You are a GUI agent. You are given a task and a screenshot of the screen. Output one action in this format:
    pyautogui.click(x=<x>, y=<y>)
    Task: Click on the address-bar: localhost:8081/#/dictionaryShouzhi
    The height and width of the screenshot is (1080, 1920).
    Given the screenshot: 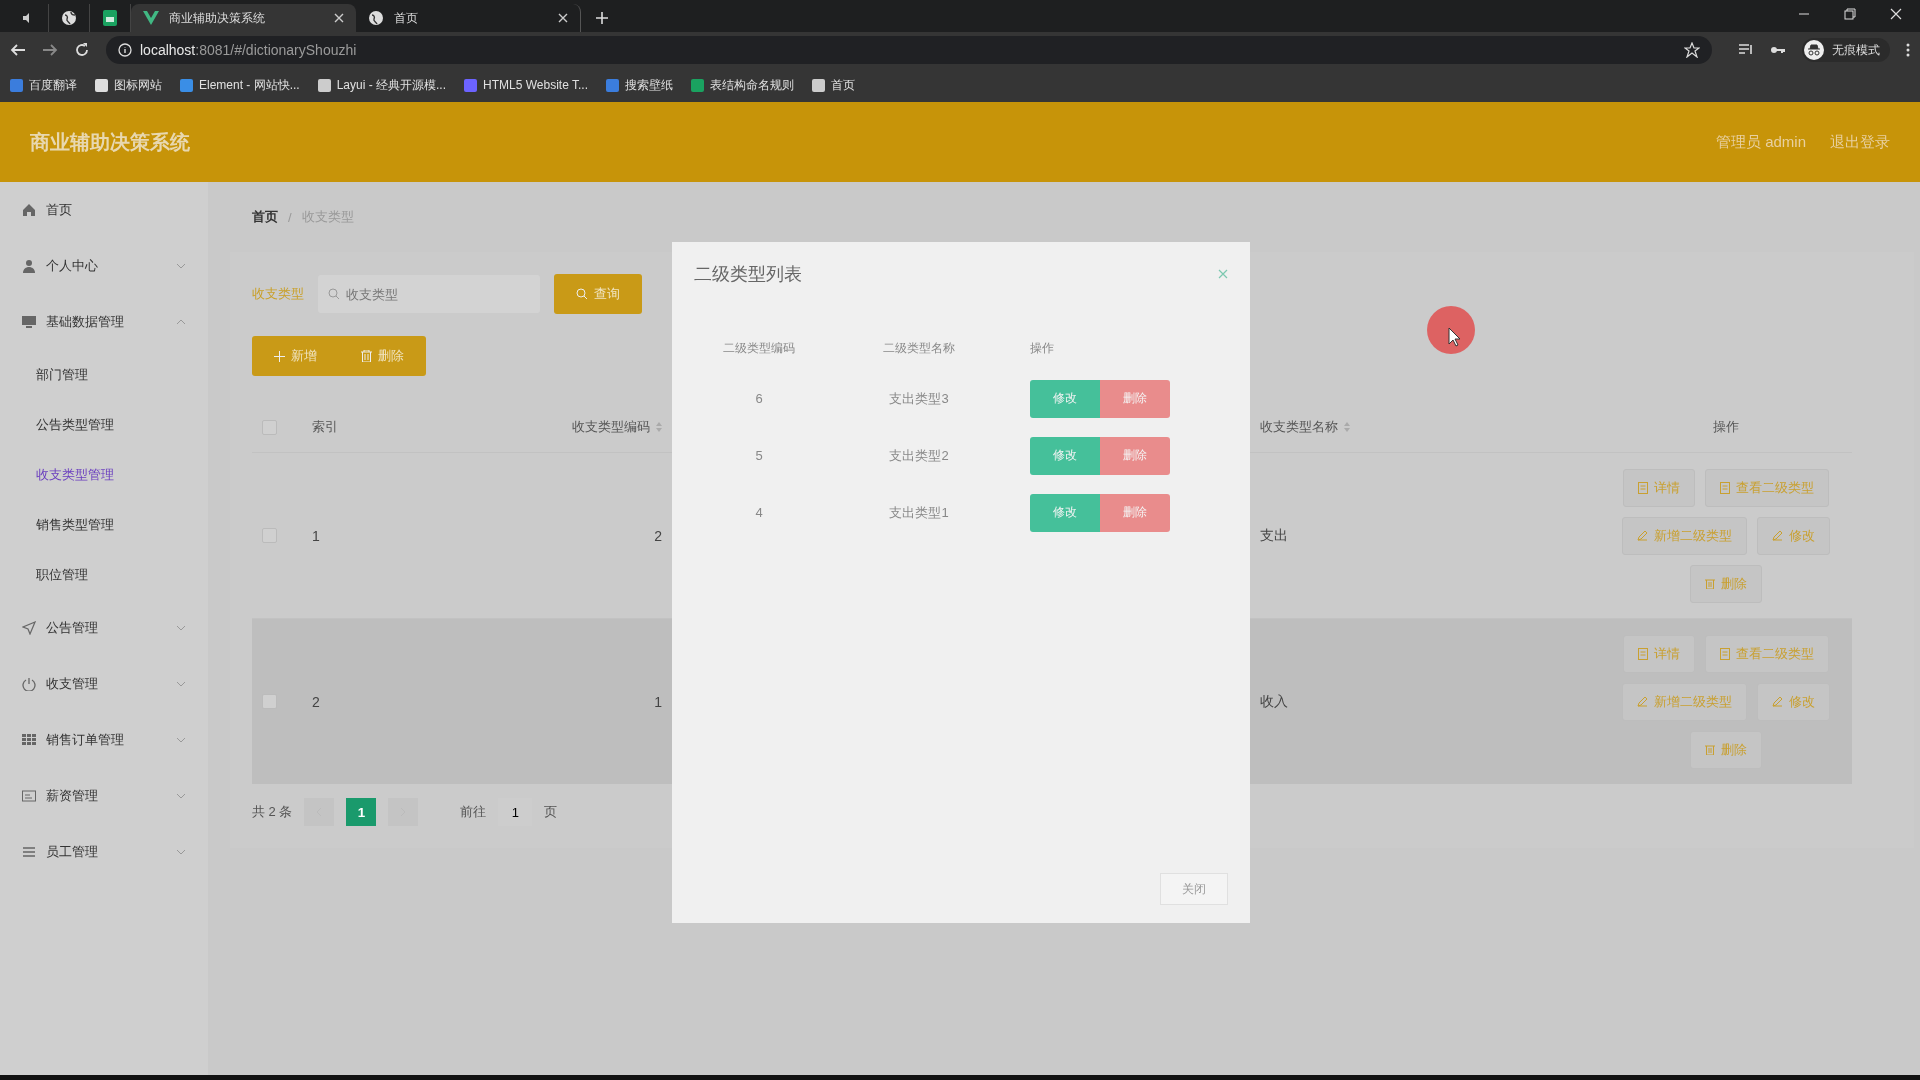 What is the action you would take?
    pyautogui.click(x=909, y=50)
    